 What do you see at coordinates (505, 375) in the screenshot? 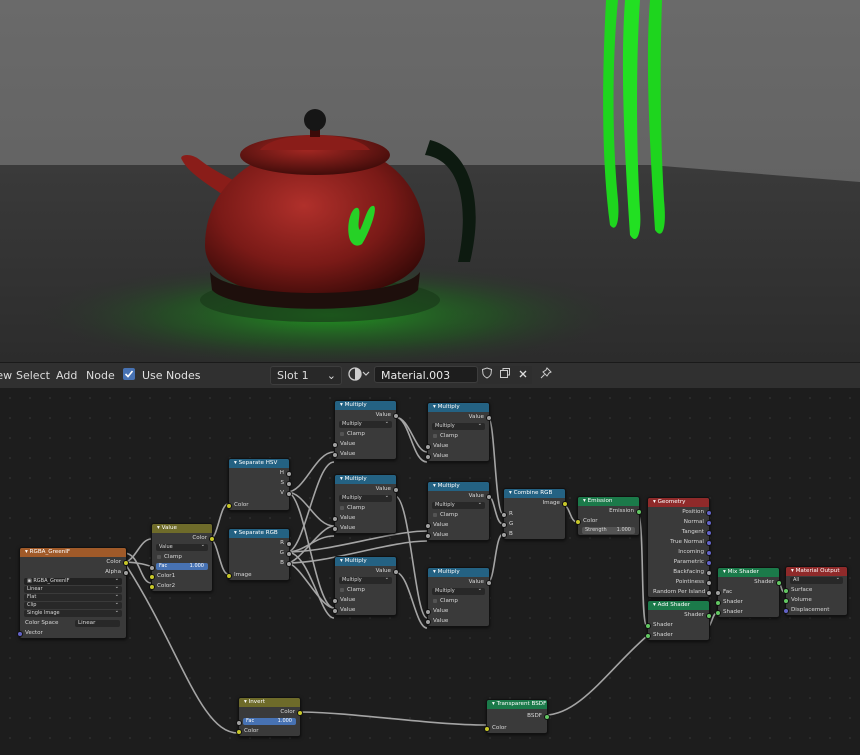
I see `duplicate-material-icon` at bounding box center [505, 375].